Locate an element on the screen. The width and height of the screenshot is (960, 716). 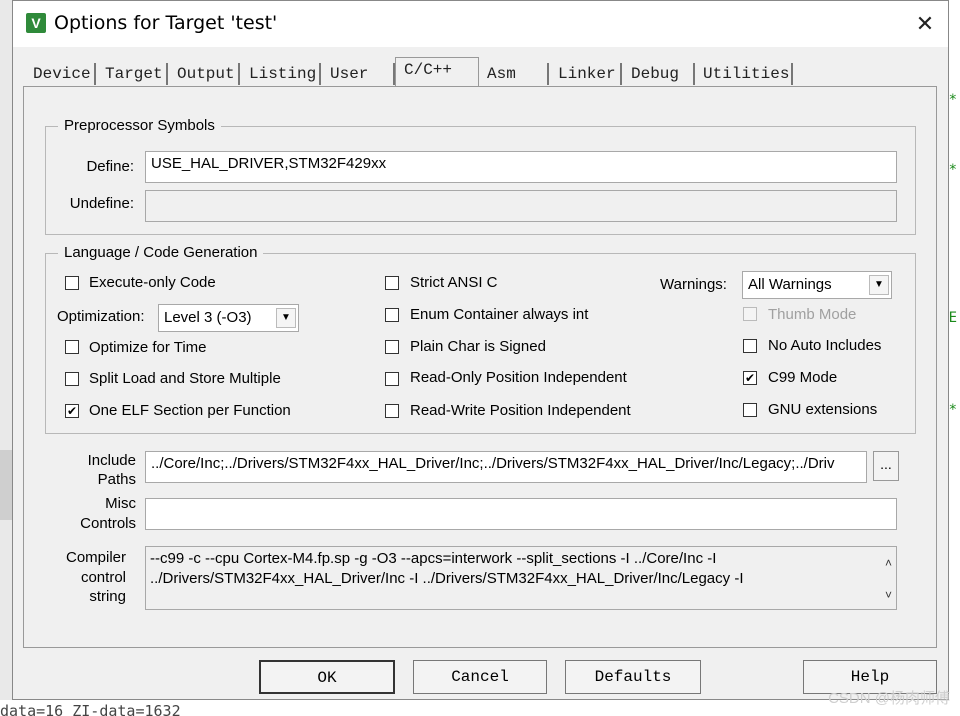
warnings-select: All Warnings ▼ is located at coordinates (817, 285).